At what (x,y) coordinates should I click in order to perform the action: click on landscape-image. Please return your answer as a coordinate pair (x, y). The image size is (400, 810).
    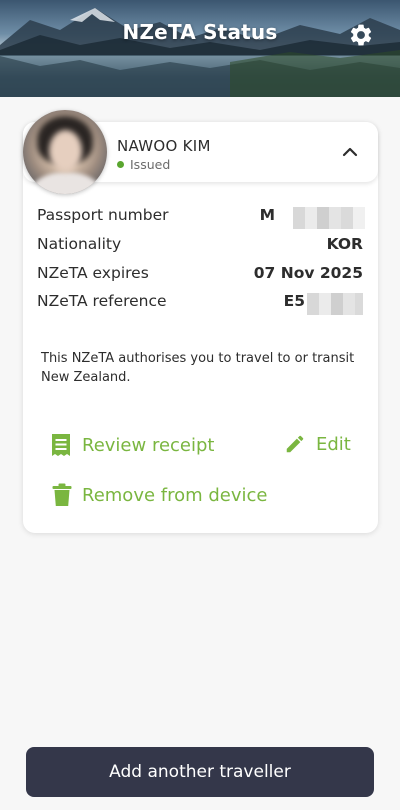
    Looking at the image, I should click on (200, 52).